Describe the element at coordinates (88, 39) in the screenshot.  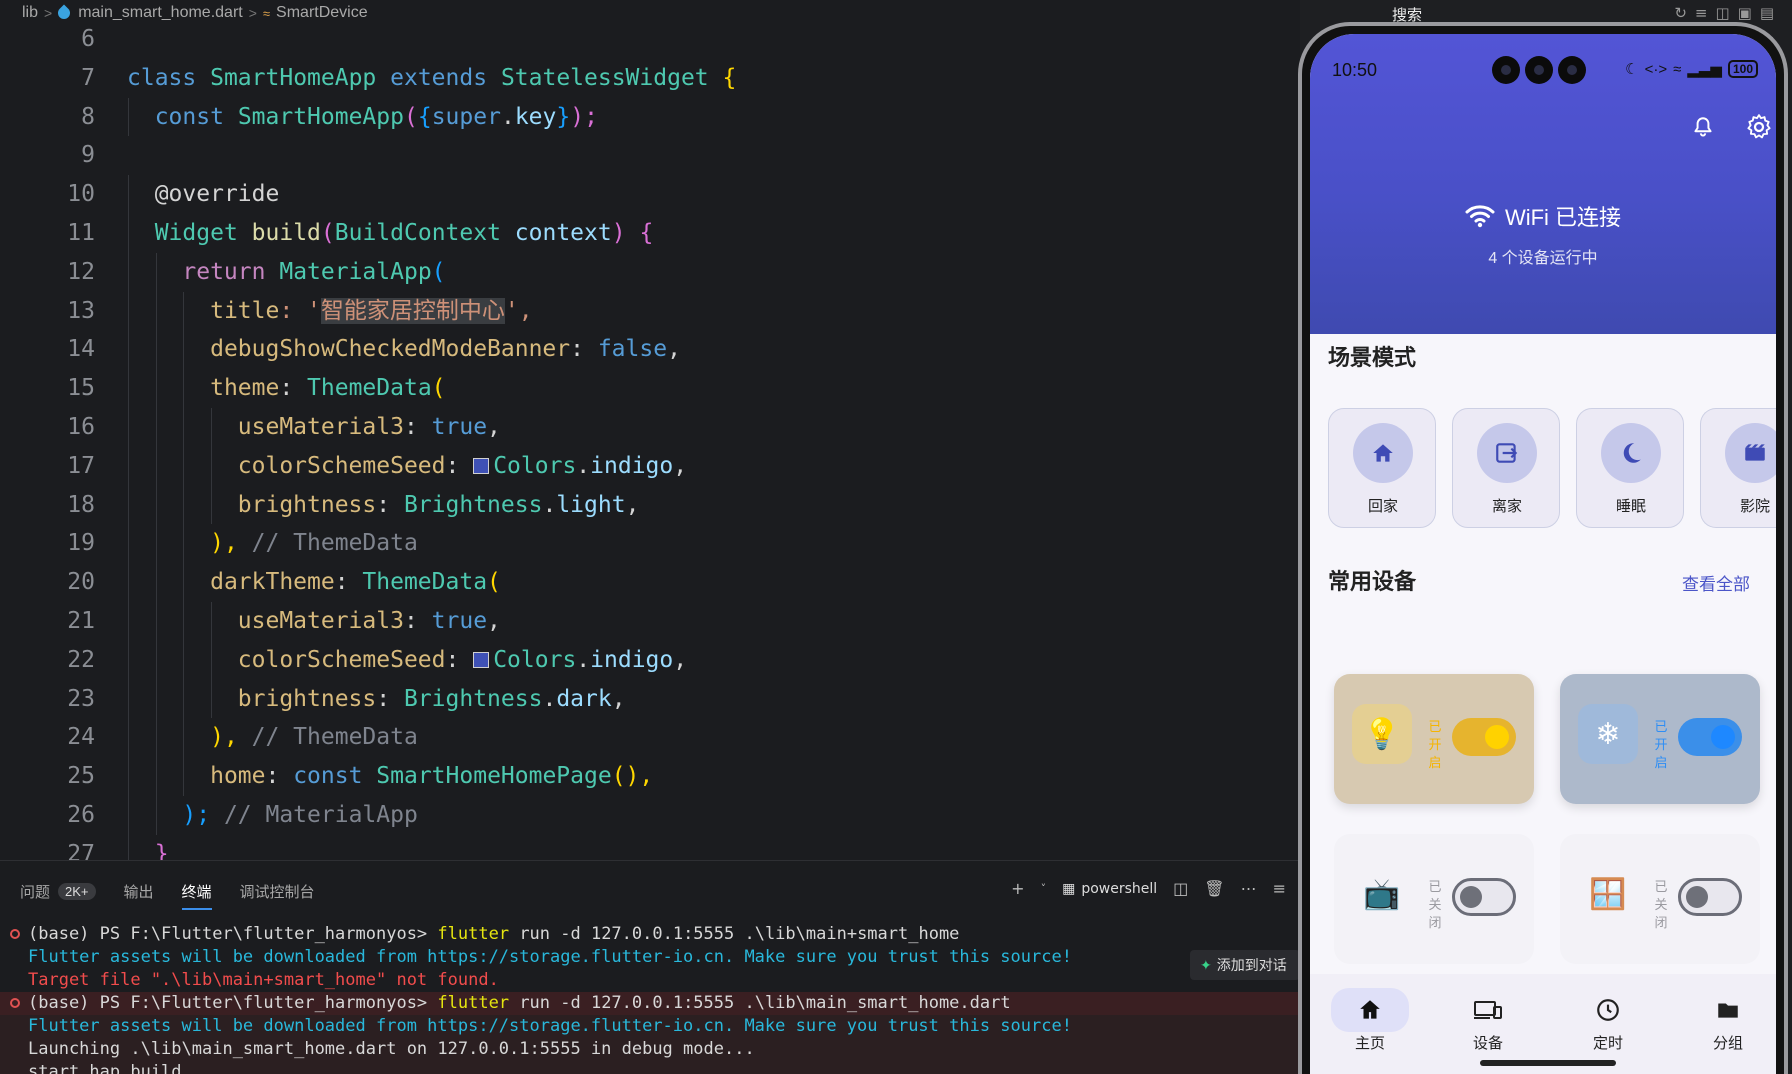
I see `line-number: 6` at that location.